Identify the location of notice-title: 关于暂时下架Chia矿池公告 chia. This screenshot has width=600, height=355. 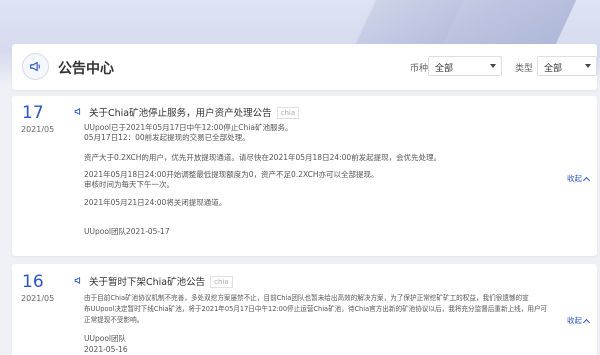
(161, 281).